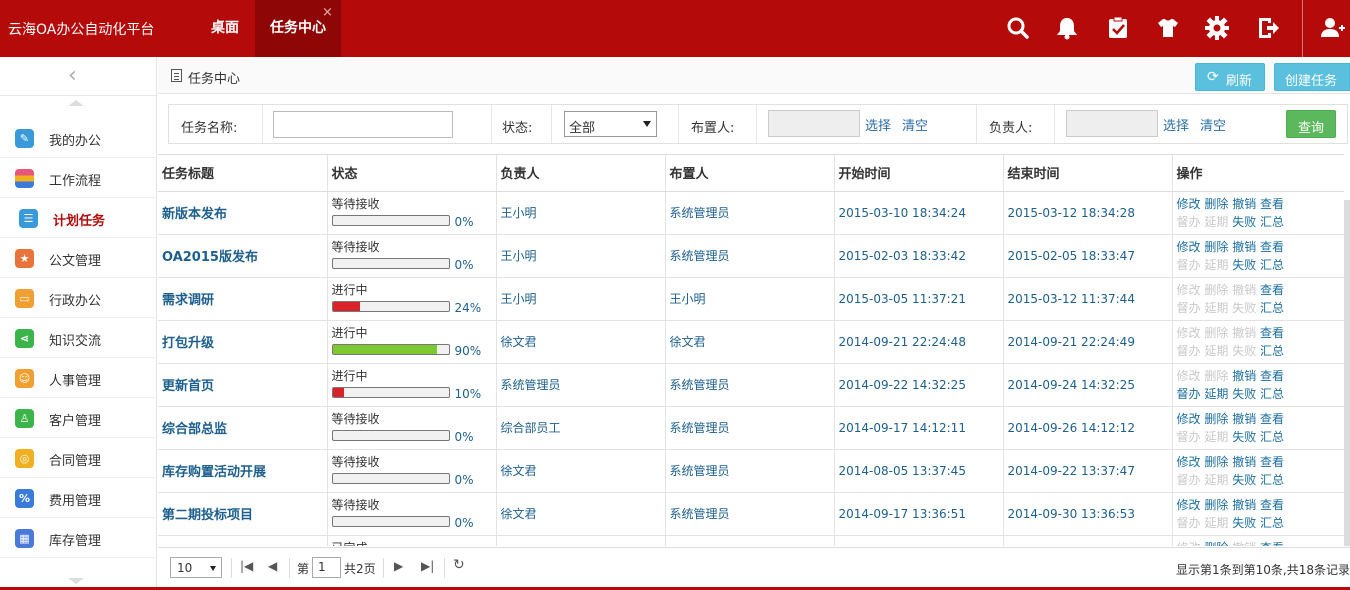 Image resolution: width=1350 pixels, height=590 pixels. What do you see at coordinates (78, 76) in the screenshot?
I see `sidebar-collapse: ‹` at bounding box center [78, 76].